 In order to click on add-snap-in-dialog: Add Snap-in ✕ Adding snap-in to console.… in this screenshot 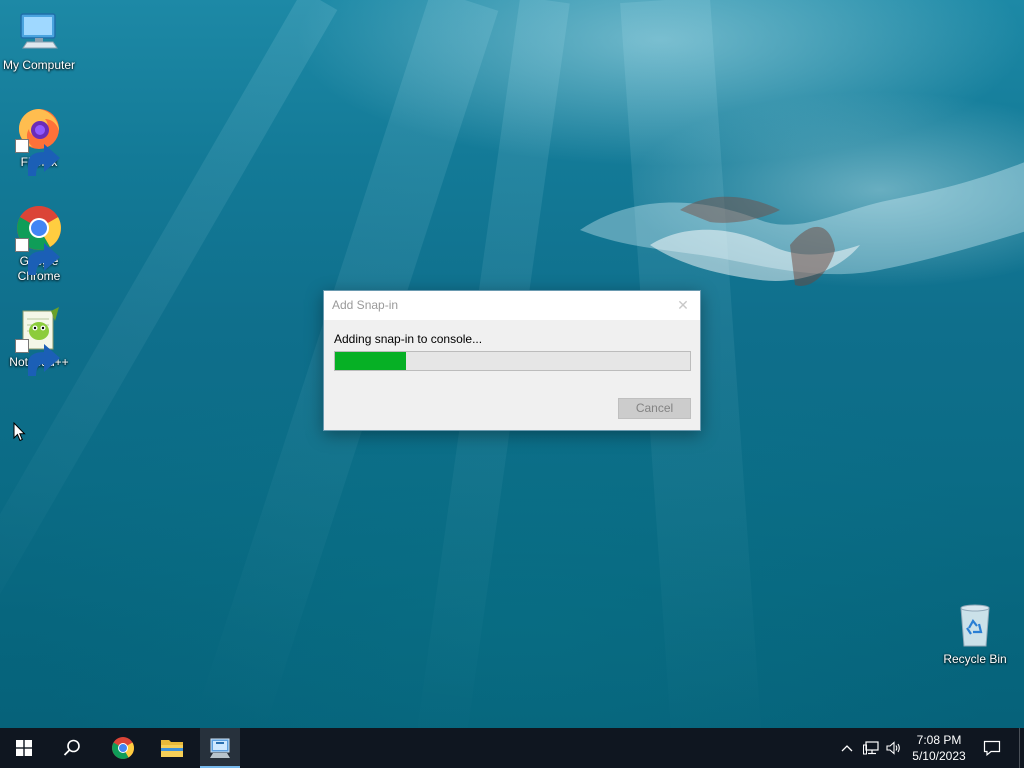, I will do `click(512, 360)`.